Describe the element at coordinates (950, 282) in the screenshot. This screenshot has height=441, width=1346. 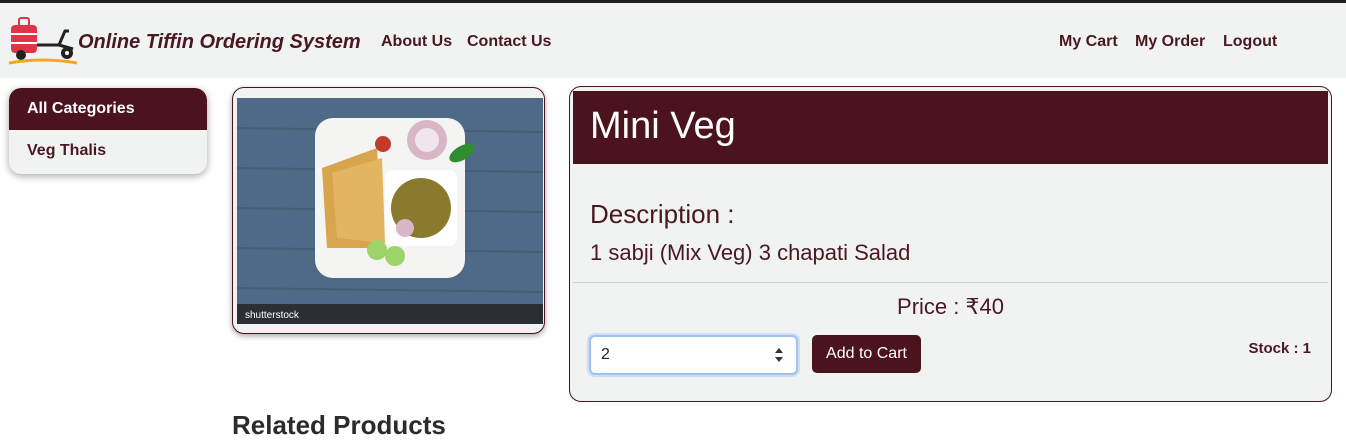
I see `divider` at that location.